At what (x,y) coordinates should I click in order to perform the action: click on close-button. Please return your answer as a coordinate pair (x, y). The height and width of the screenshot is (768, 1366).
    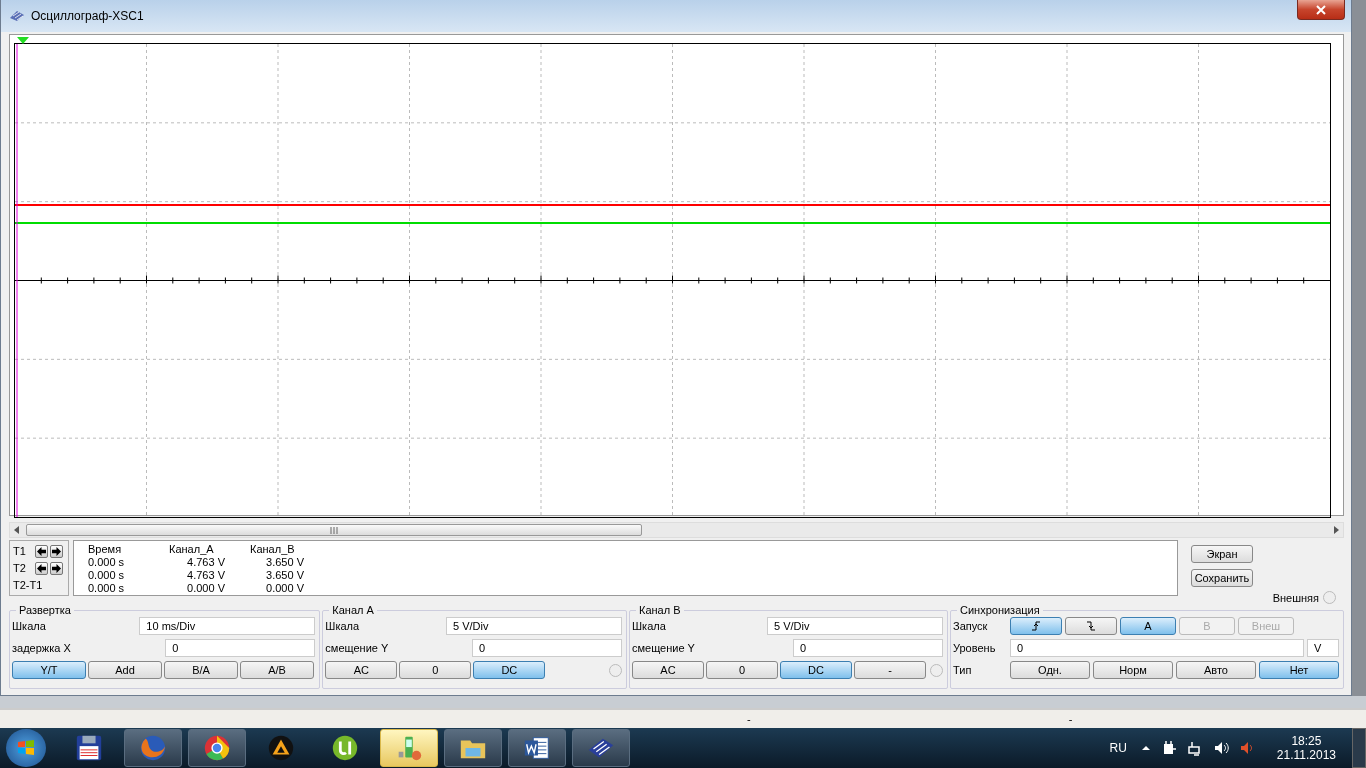
    Looking at the image, I should click on (1321, 10).